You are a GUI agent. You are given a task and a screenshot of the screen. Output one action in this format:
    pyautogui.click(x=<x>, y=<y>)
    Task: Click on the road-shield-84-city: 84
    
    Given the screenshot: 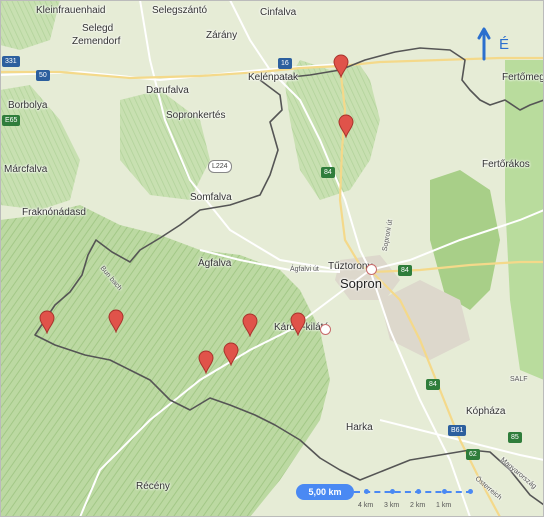 What is the action you would take?
    pyautogui.click(x=405, y=270)
    